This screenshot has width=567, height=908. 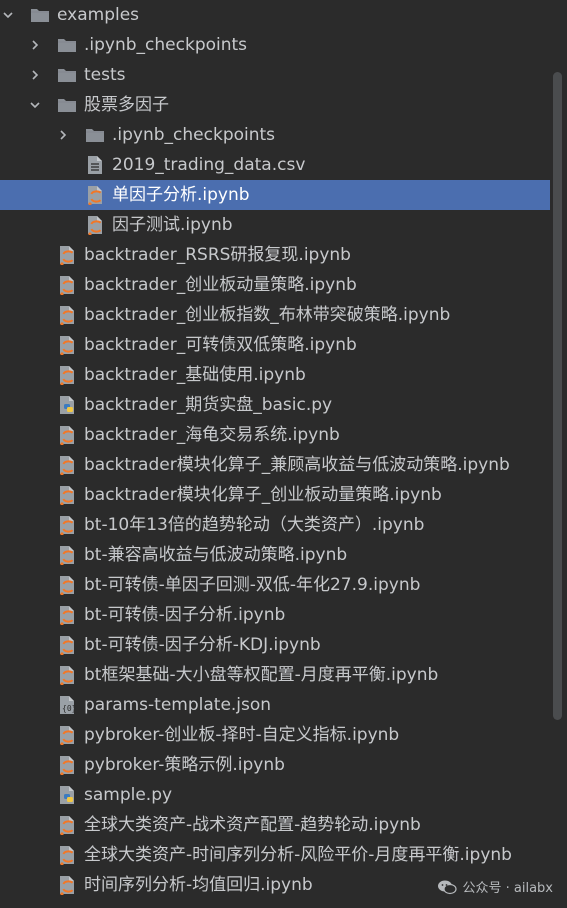 What do you see at coordinates (202, 645) in the screenshot?
I see `tree-item-label: bt-可转债-因子分析-KDJ.ipynb` at bounding box center [202, 645].